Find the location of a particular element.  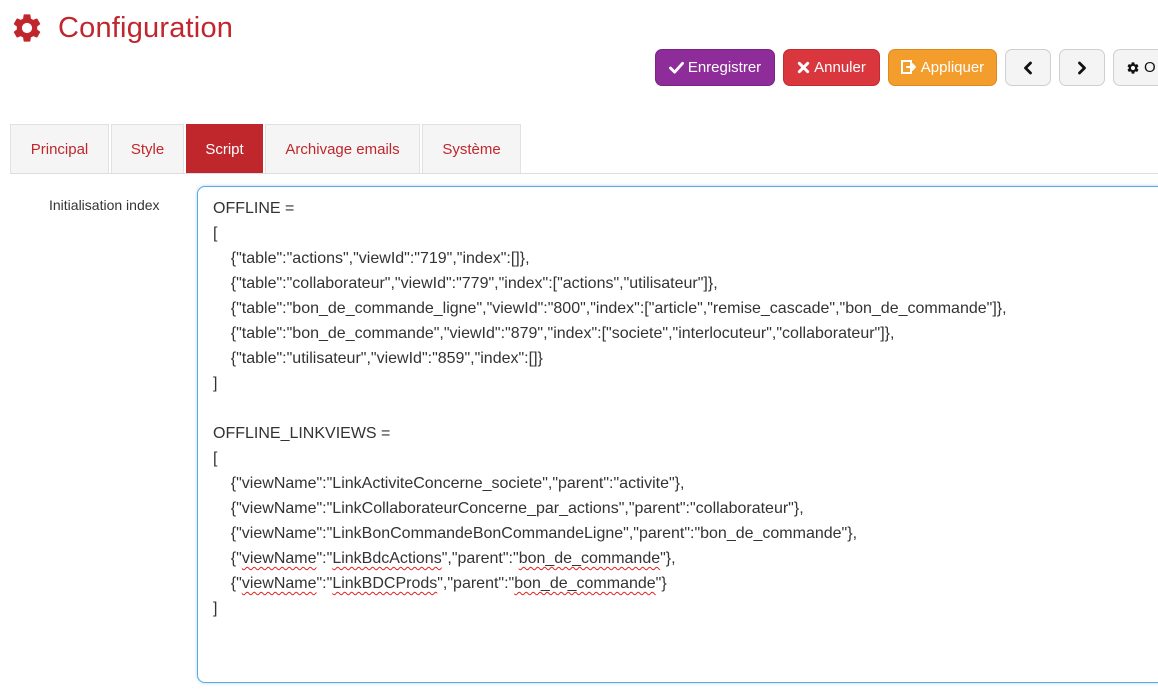

tab-label: Principal is located at coordinates (59, 149).